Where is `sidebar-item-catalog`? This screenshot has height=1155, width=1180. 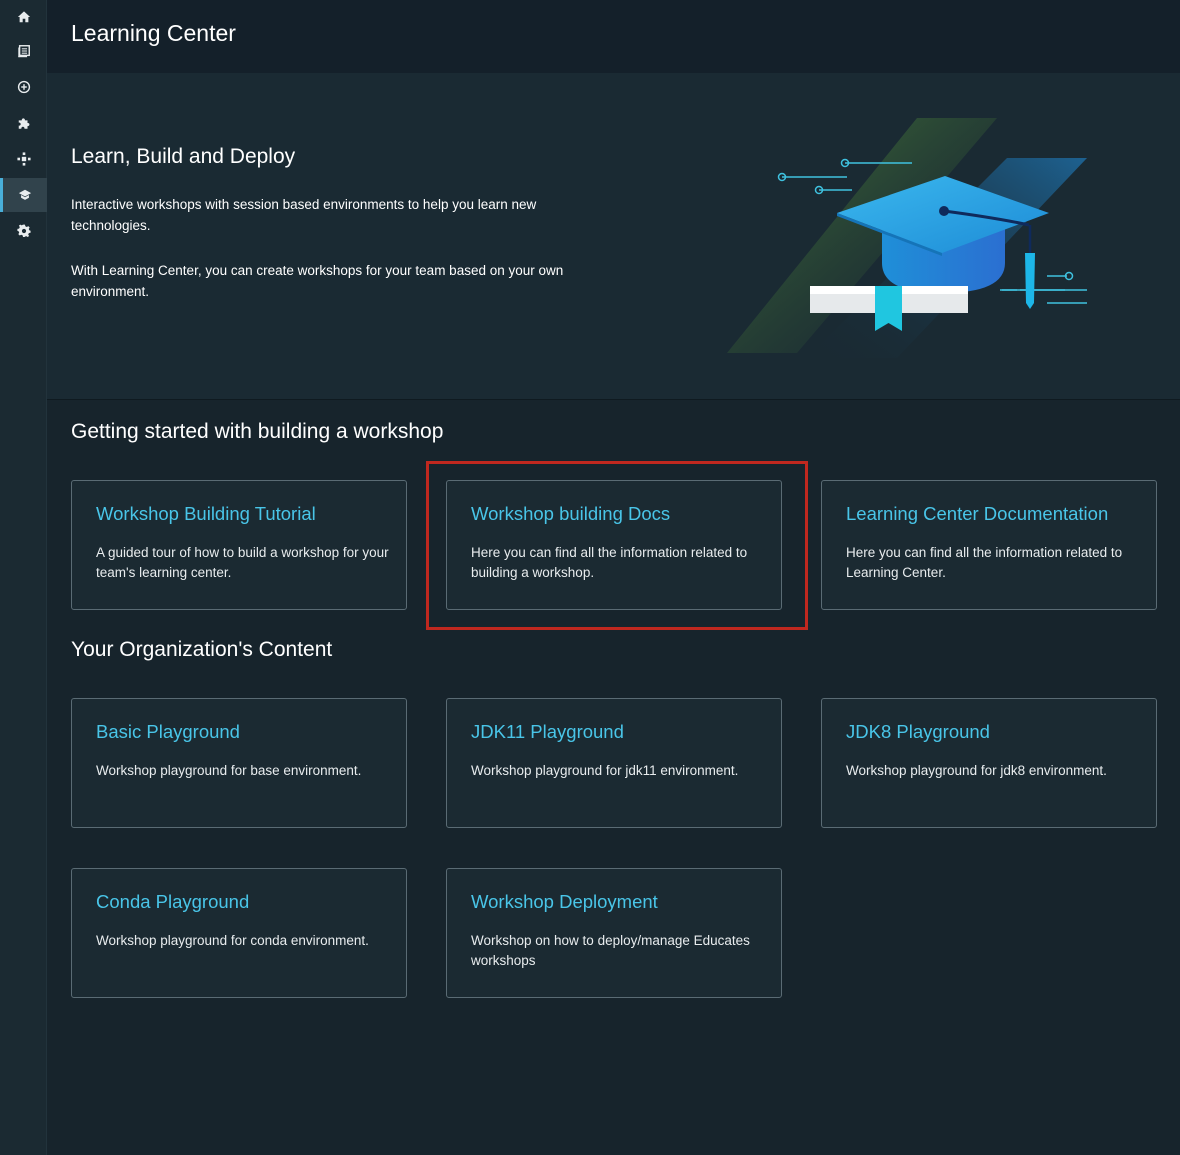
sidebar-item-catalog is located at coordinates (23, 51).